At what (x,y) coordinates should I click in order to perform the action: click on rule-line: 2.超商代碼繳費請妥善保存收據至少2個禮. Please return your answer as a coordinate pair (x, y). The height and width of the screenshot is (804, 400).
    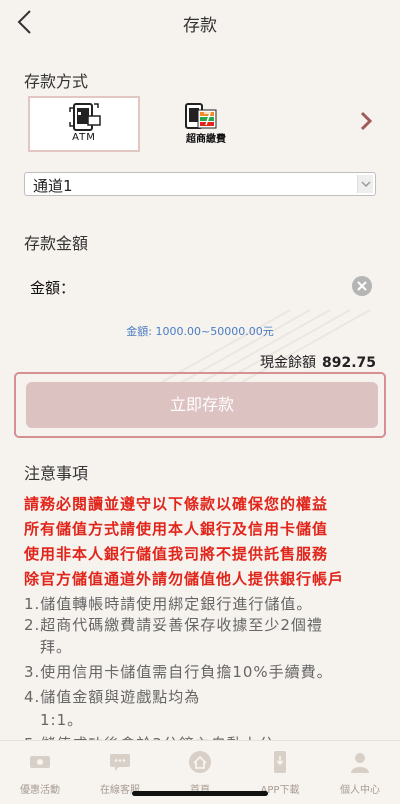
    Looking at the image, I should click on (173, 625).